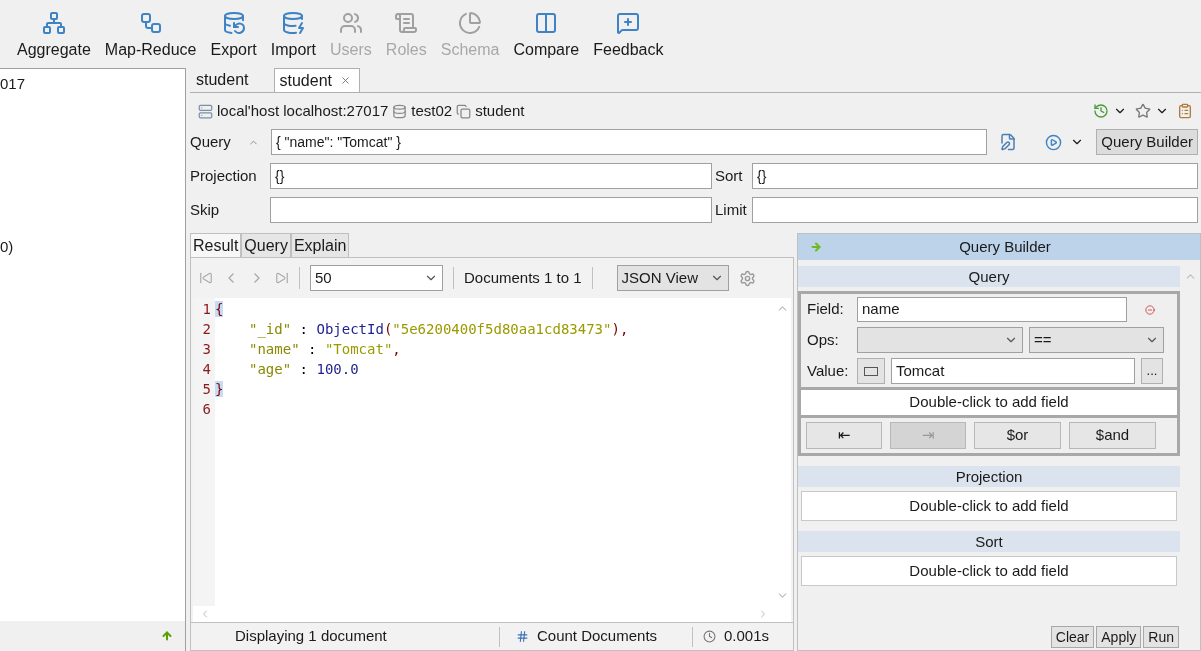 The height and width of the screenshot is (651, 1201). Describe the element at coordinates (150, 36) in the screenshot. I see `toolbar-button: Map-Reduce` at that location.